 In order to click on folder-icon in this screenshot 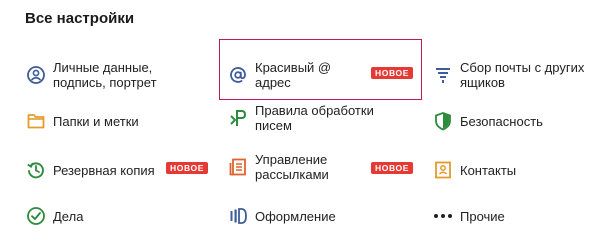, I will do `click(36, 121)`.